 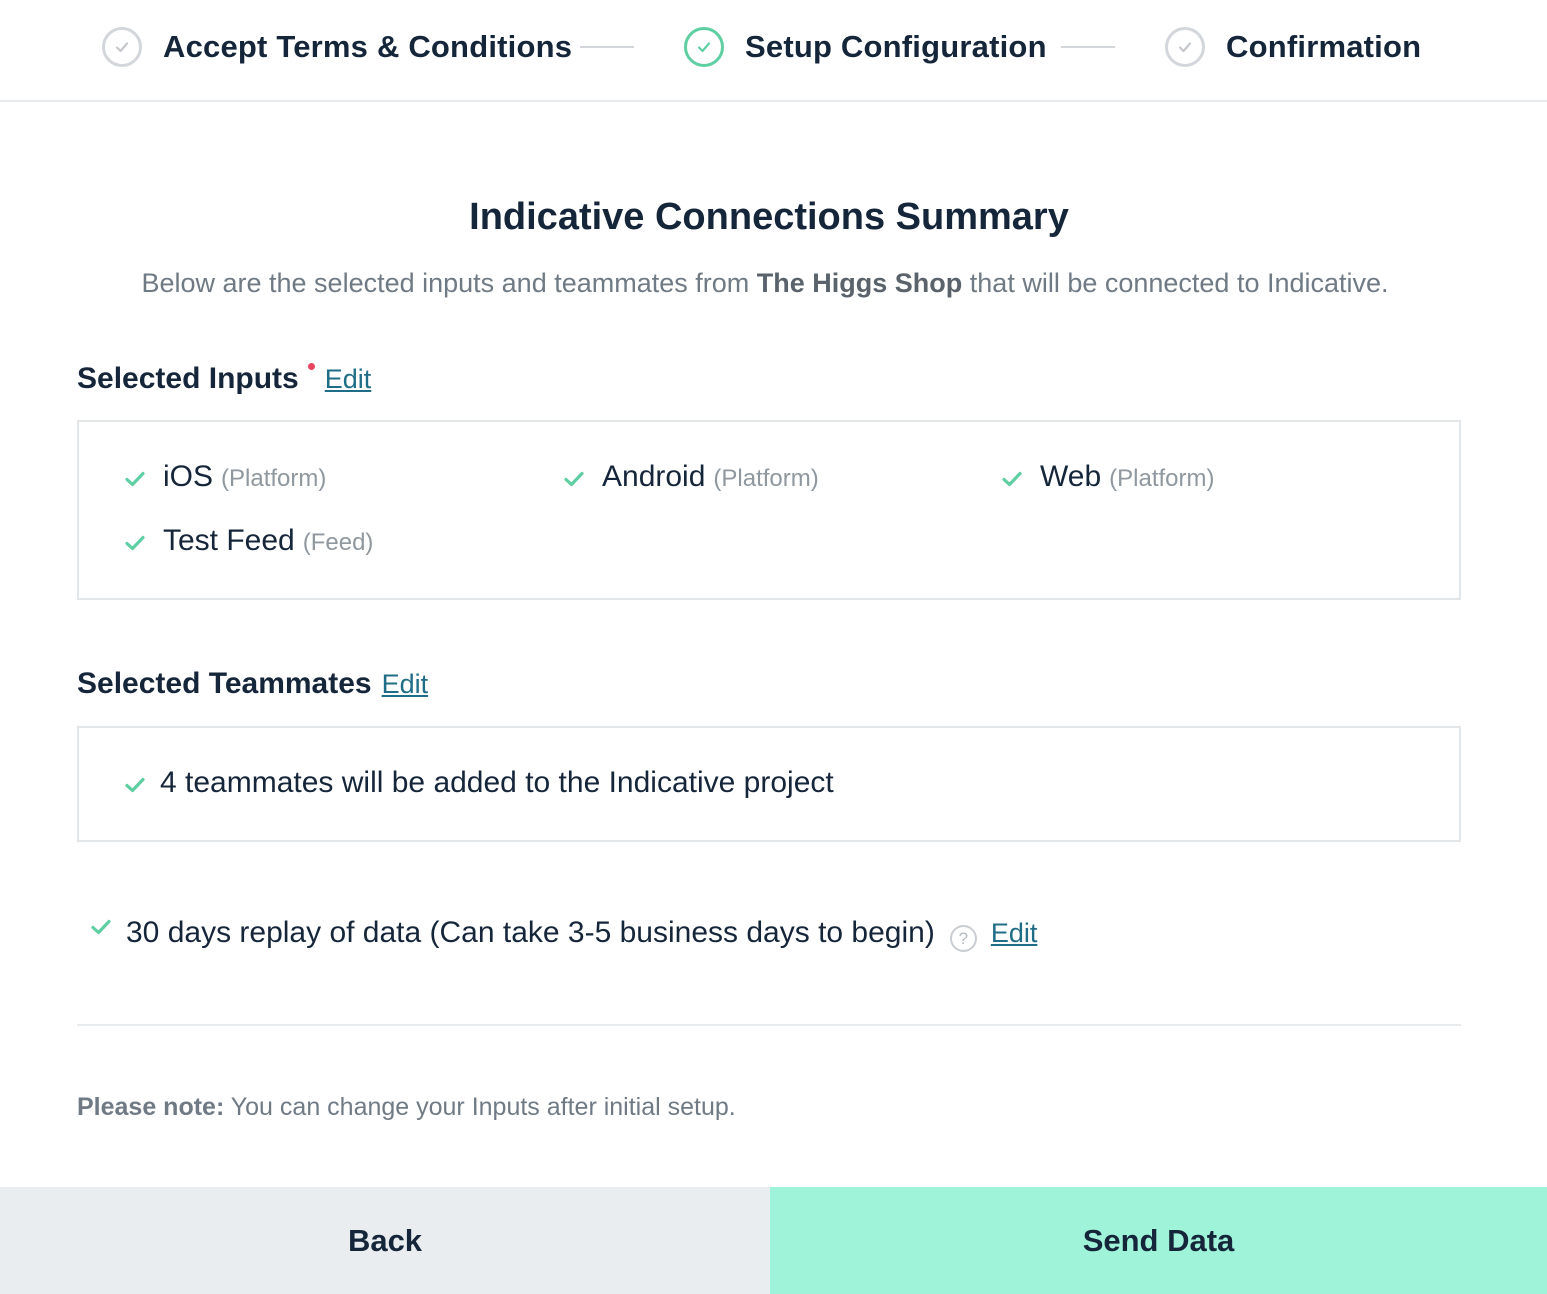 I want to click on subtitle-text: that will be connected to Indicative., so click(x=1175, y=283).